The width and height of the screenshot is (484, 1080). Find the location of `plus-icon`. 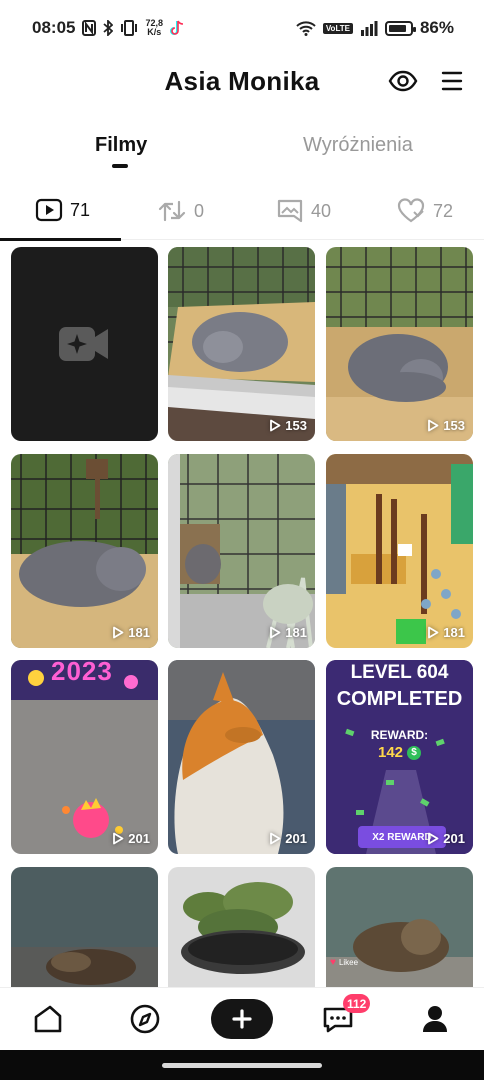

plus-icon is located at coordinates (242, 1019).